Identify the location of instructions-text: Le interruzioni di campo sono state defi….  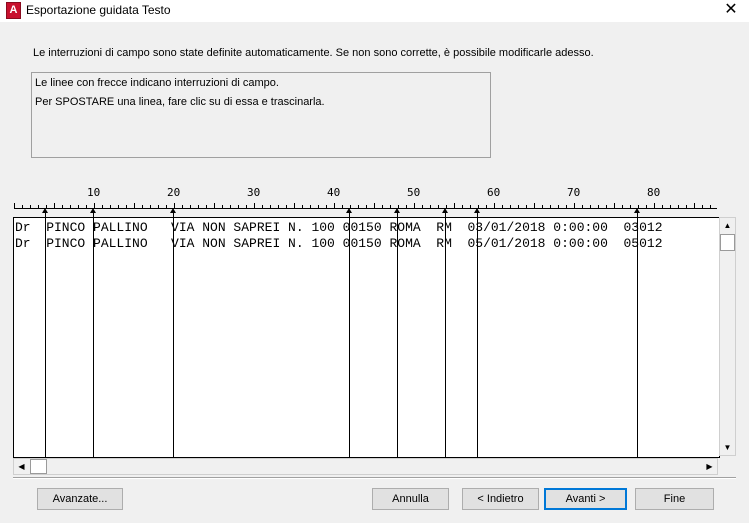
(313, 53).